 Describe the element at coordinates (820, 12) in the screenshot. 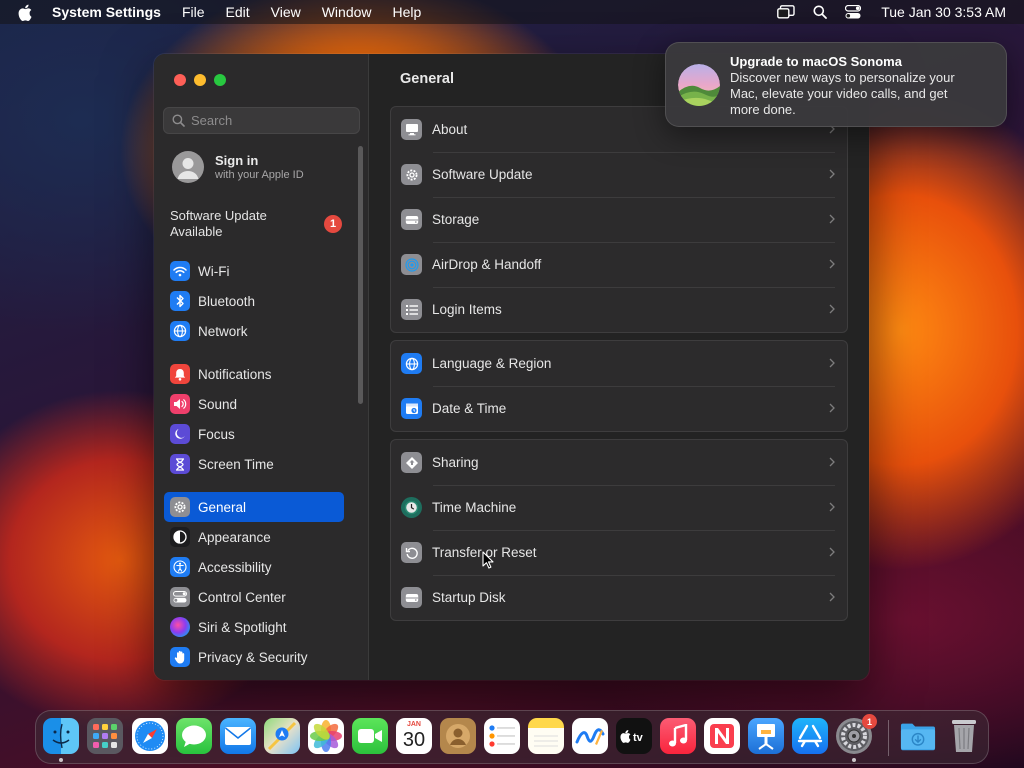

I see `spotlight-search-icon` at that location.